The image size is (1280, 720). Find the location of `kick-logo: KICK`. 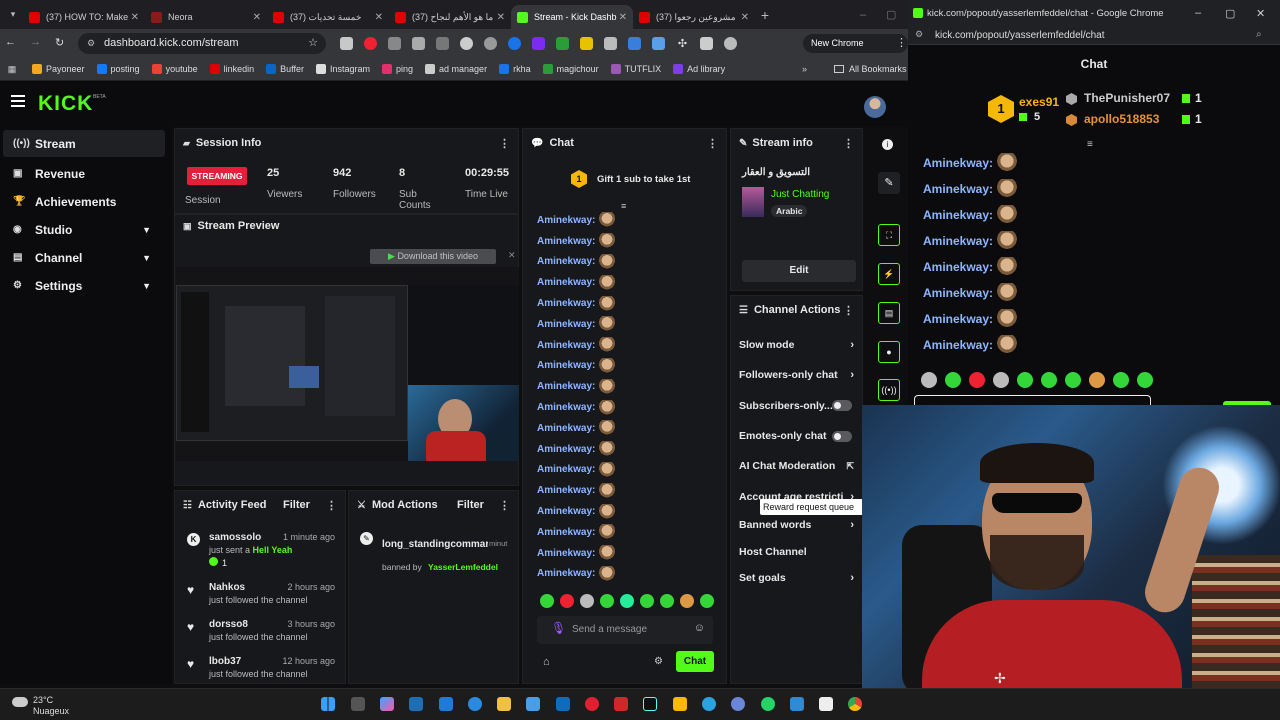

kick-logo: KICK is located at coordinates (65, 104).